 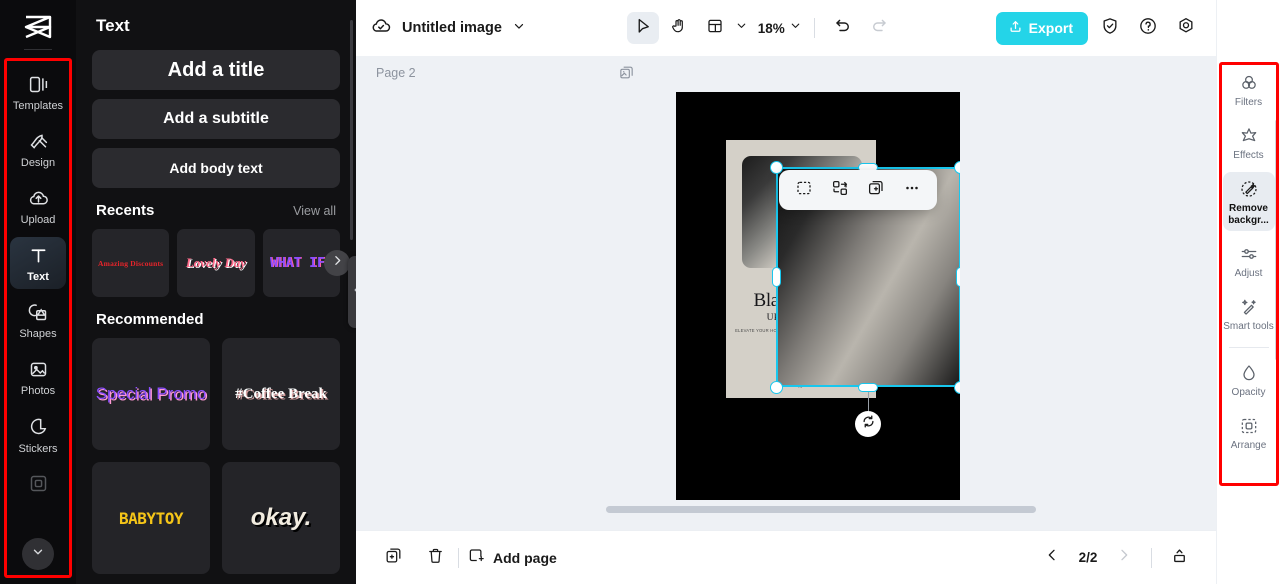 I want to click on panel-title: Text, so click(x=113, y=25).